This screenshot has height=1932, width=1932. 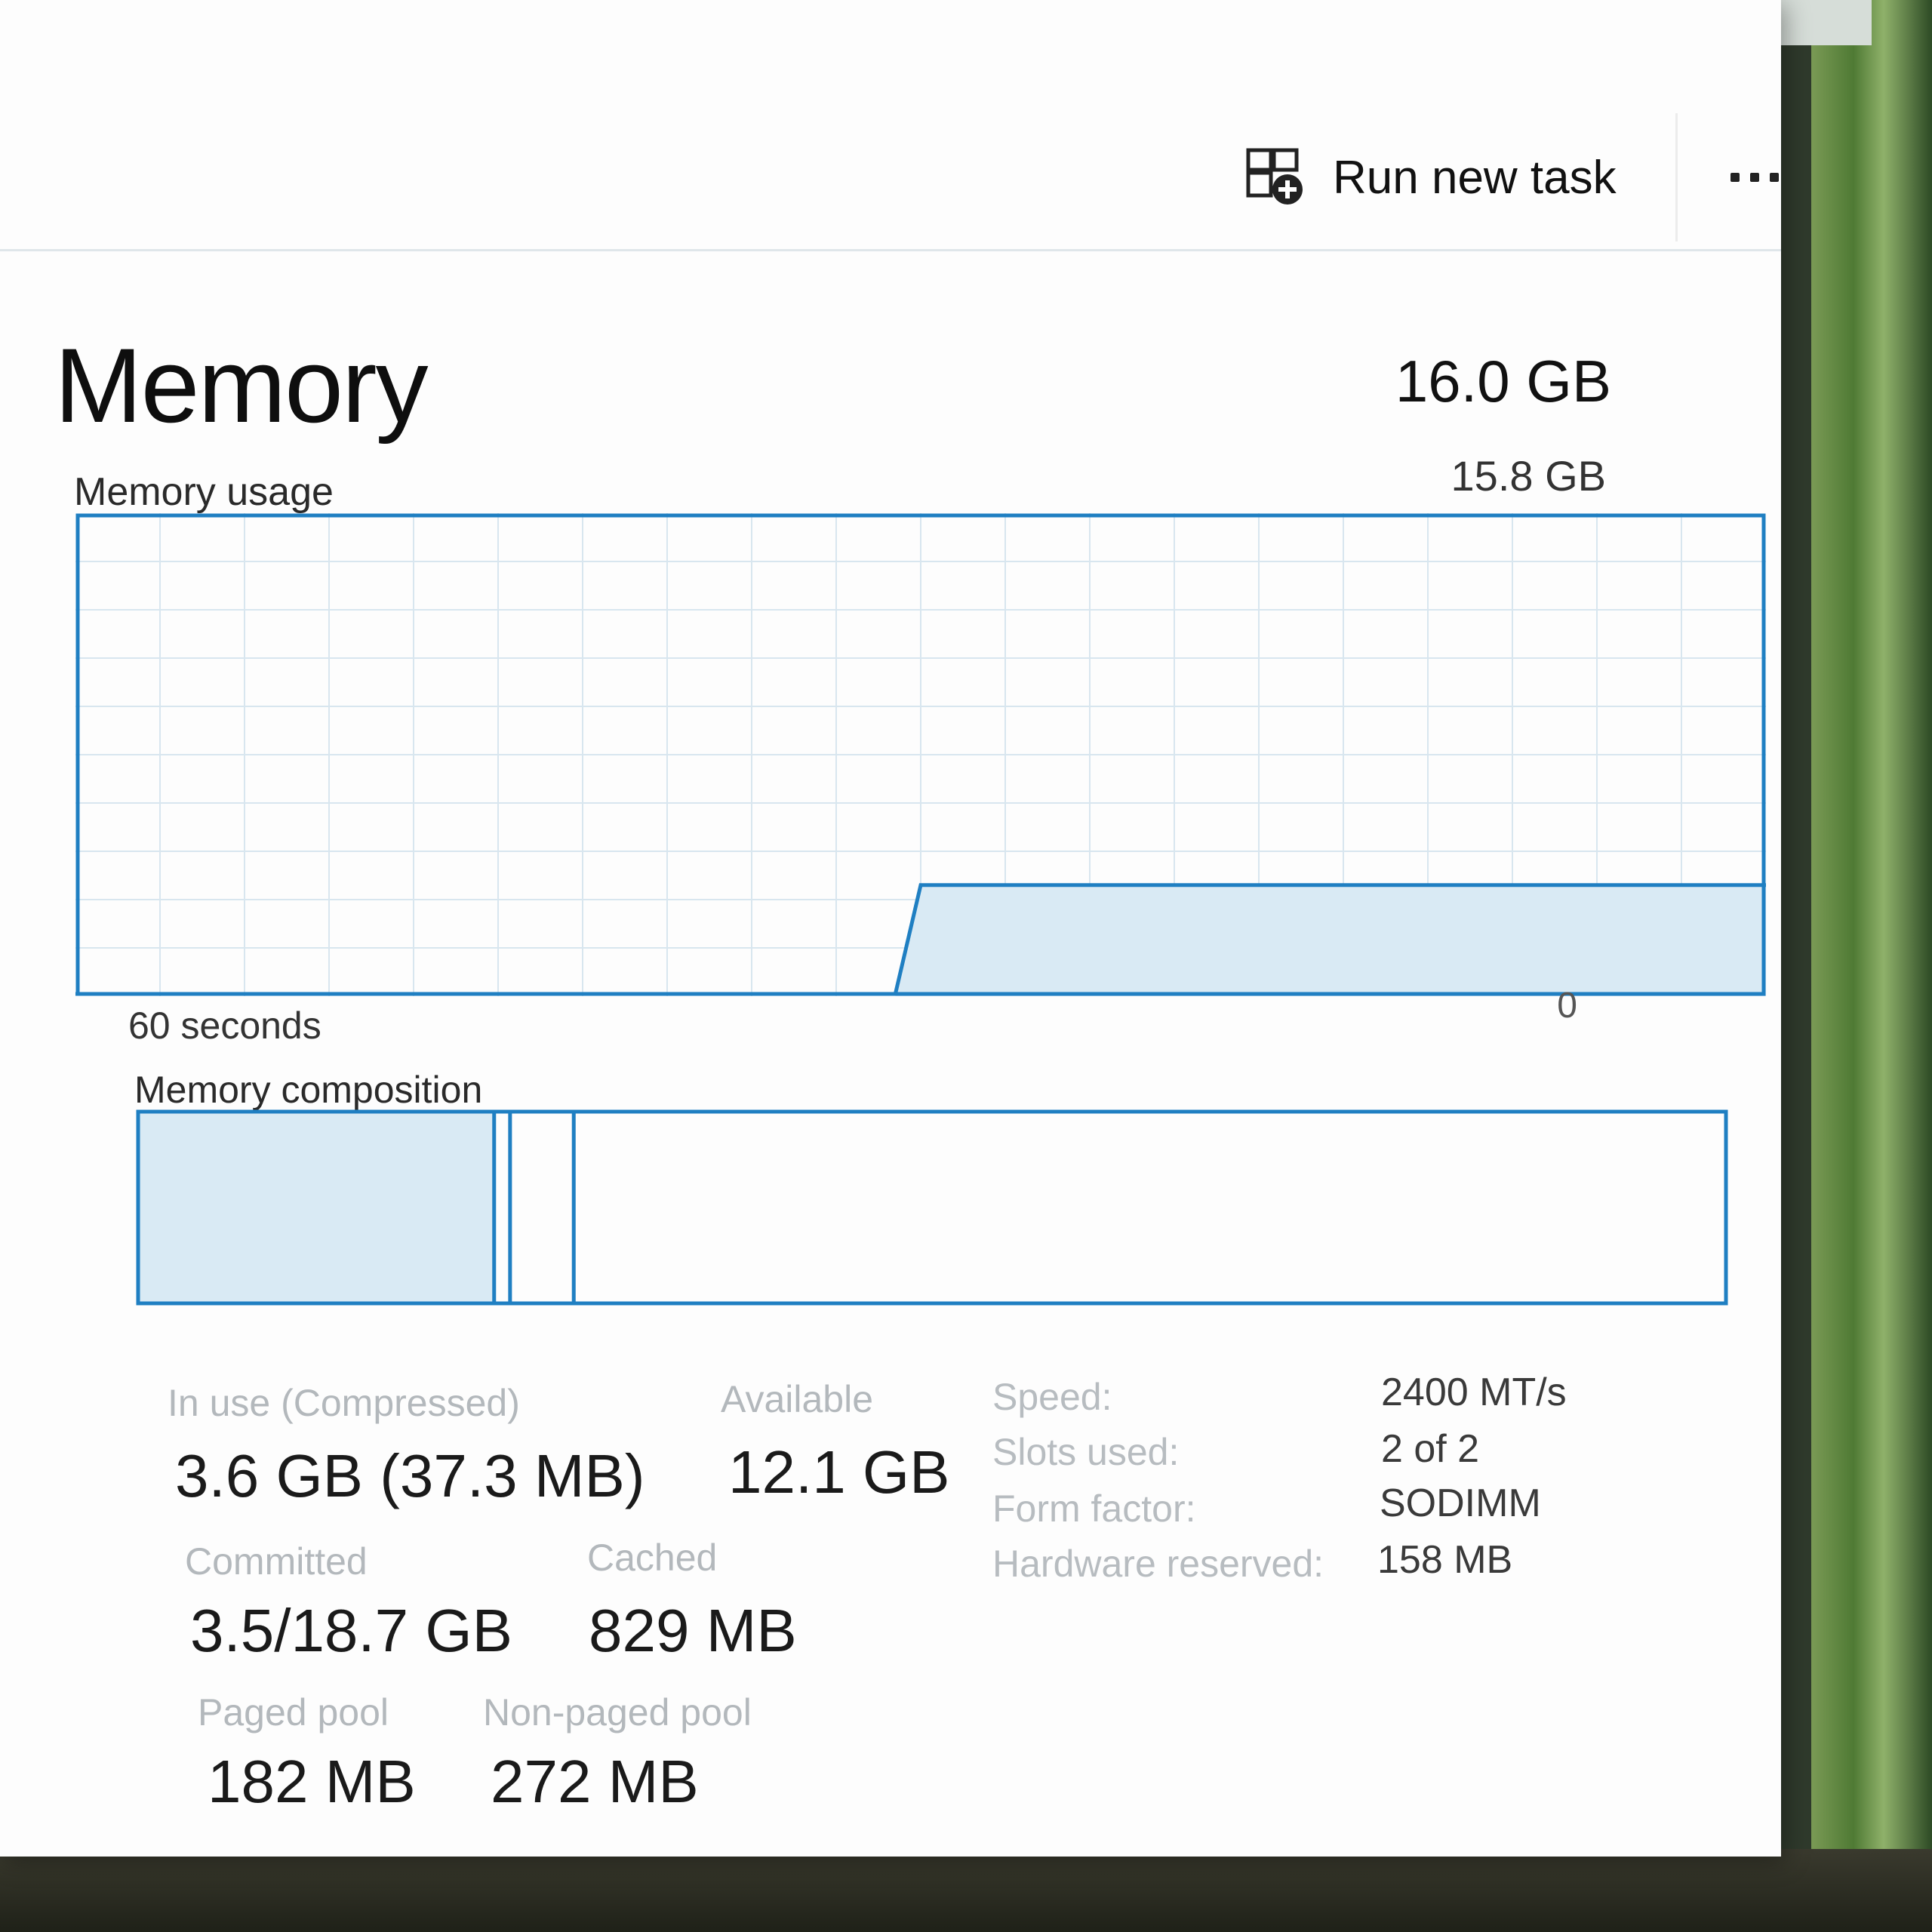 I want to click on committed-value: 3.5/18.7 GB, so click(x=351, y=1630).